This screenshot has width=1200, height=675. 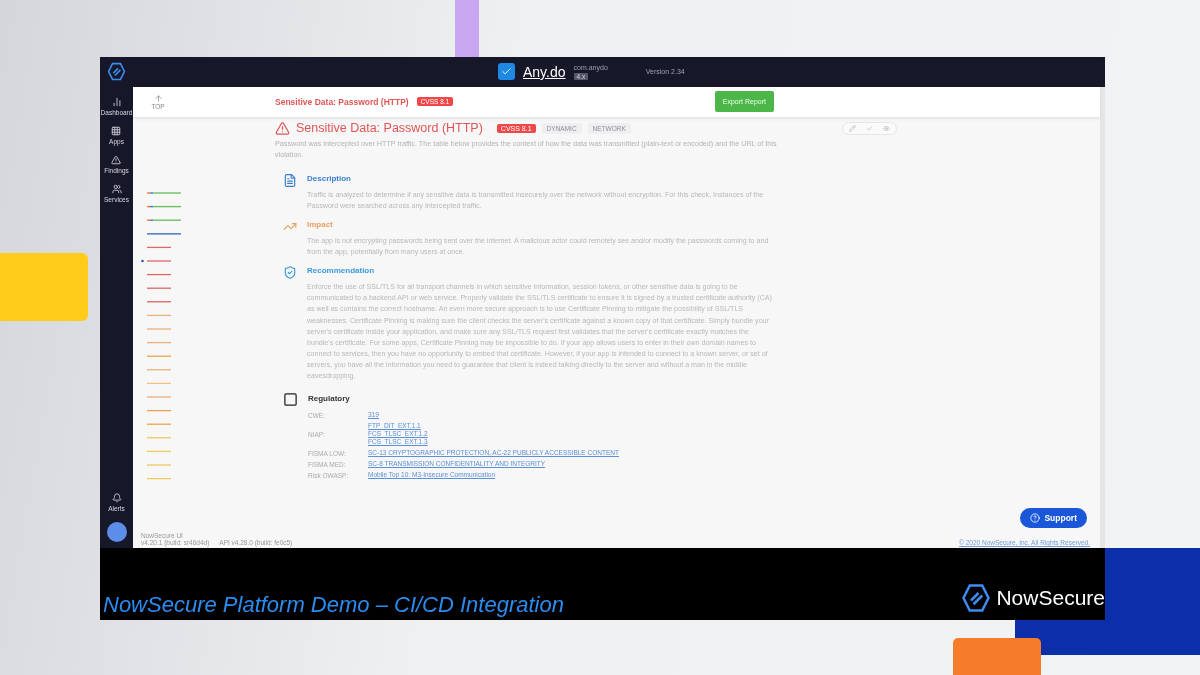 What do you see at coordinates (116, 101) in the screenshot?
I see `bar-chart-icon` at bounding box center [116, 101].